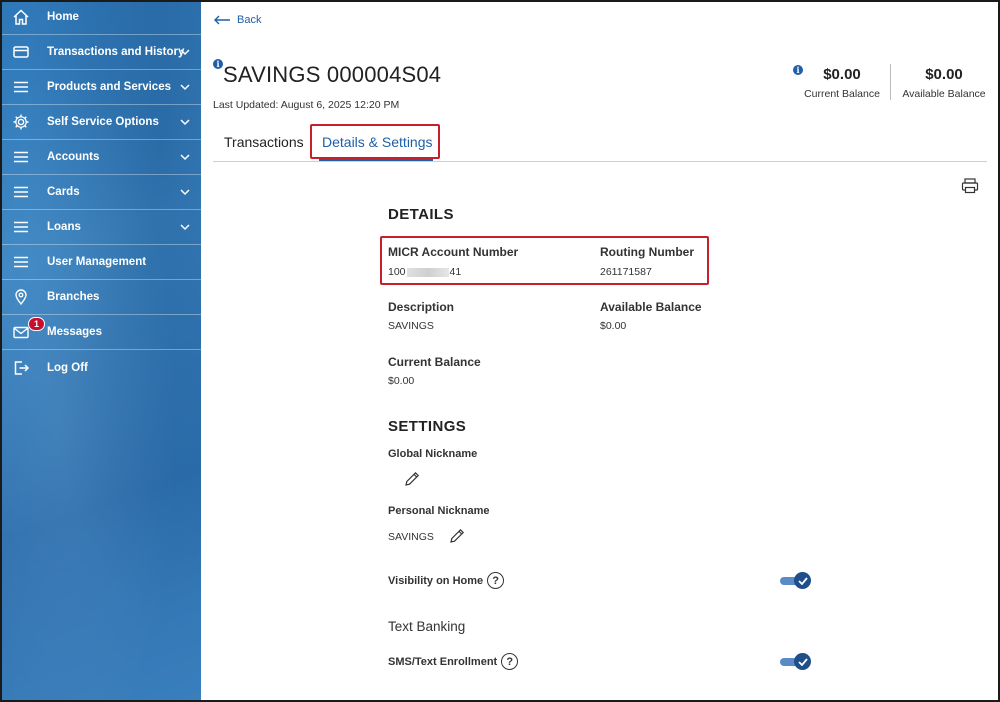 This screenshot has width=1000, height=702. Describe the element at coordinates (21, 52) in the screenshot. I see `card-icon` at that location.